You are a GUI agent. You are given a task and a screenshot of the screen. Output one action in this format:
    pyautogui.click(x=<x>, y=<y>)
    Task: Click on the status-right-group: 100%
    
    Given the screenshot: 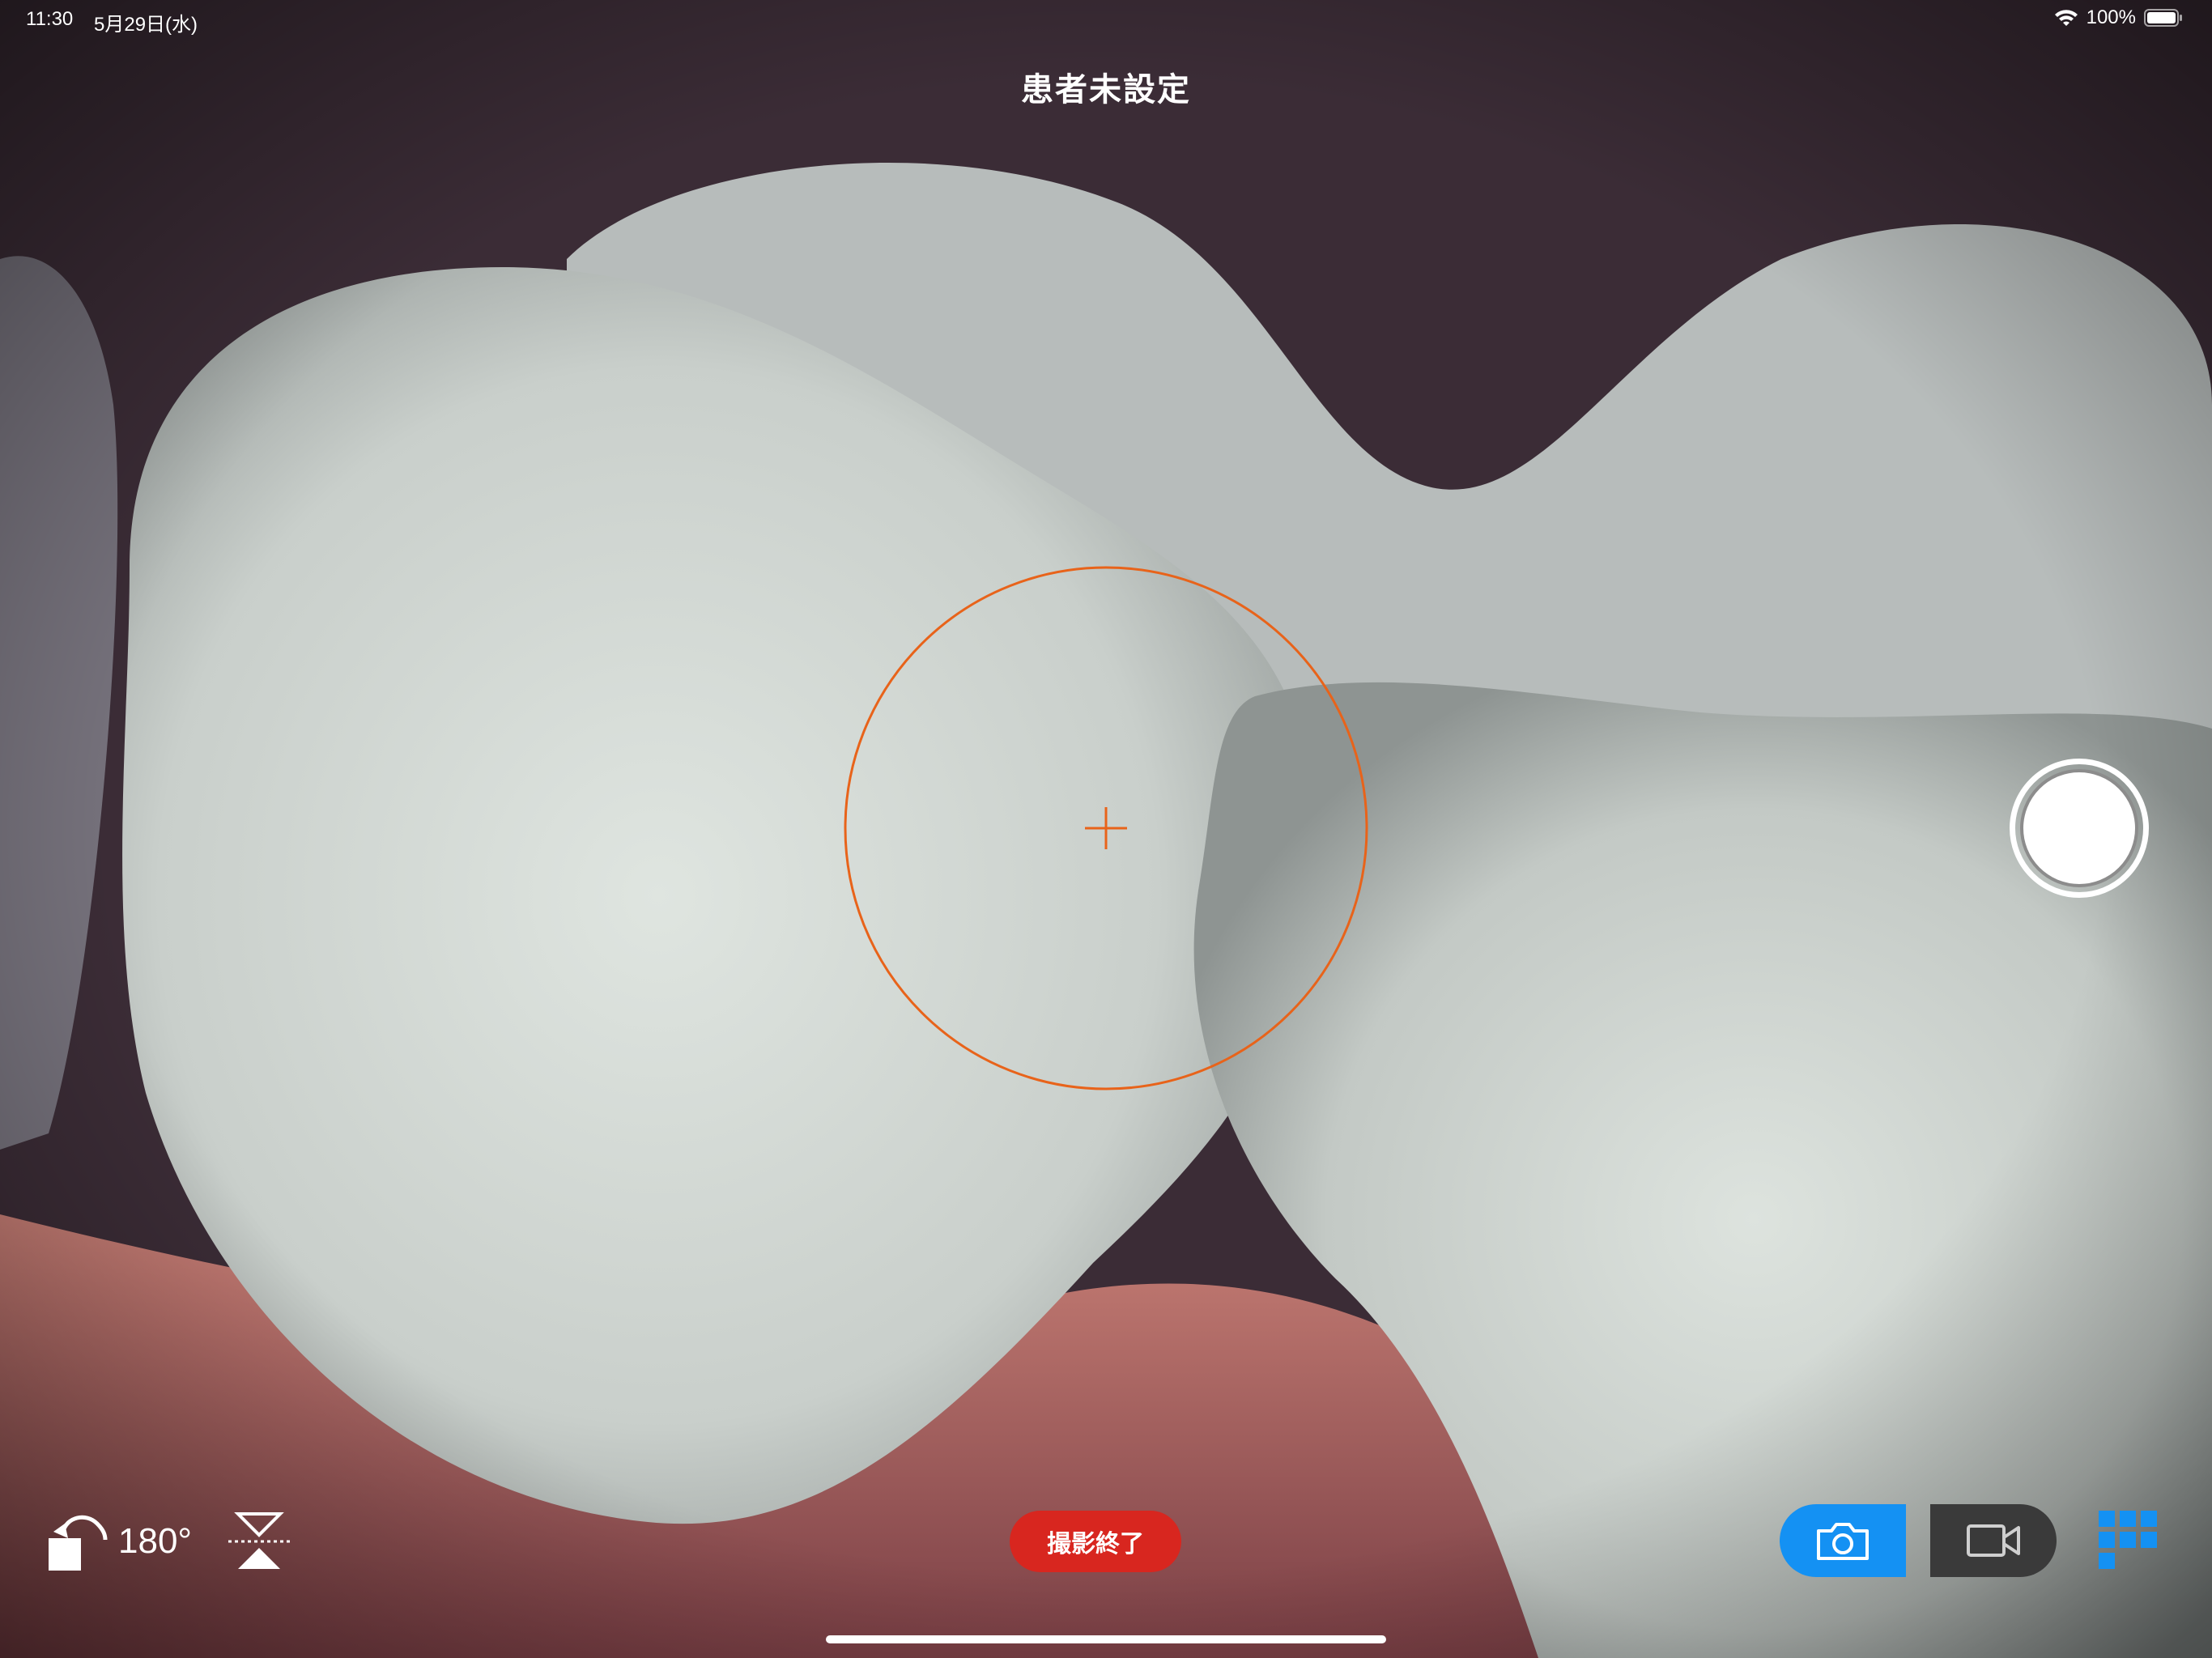 What is the action you would take?
    pyautogui.click(x=2118, y=17)
    